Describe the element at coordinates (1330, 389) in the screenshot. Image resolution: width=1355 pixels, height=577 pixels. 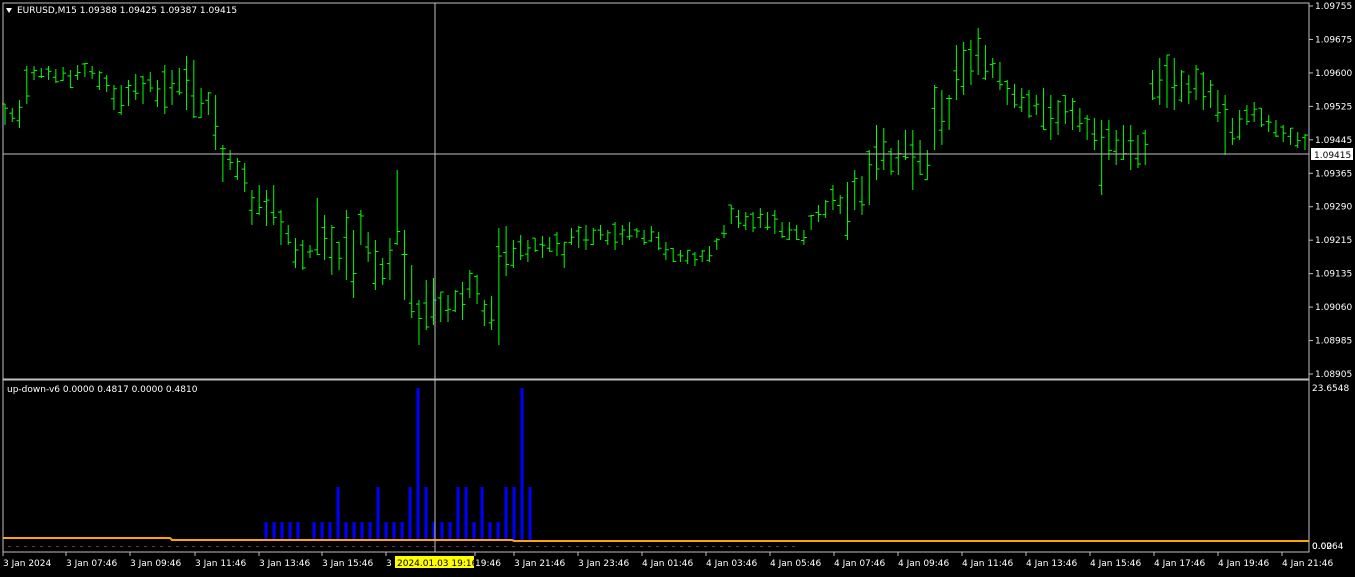
I see `indicator-axis-top: 23.6548` at that location.